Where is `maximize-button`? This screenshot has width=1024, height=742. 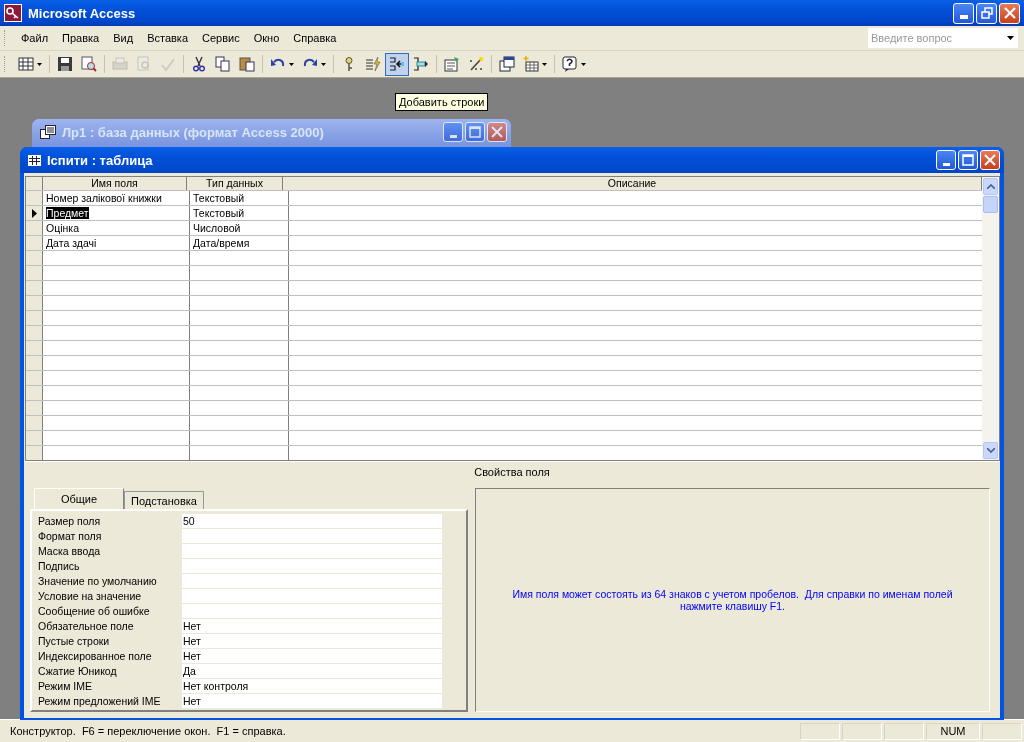 maximize-button is located at coordinates (968, 160).